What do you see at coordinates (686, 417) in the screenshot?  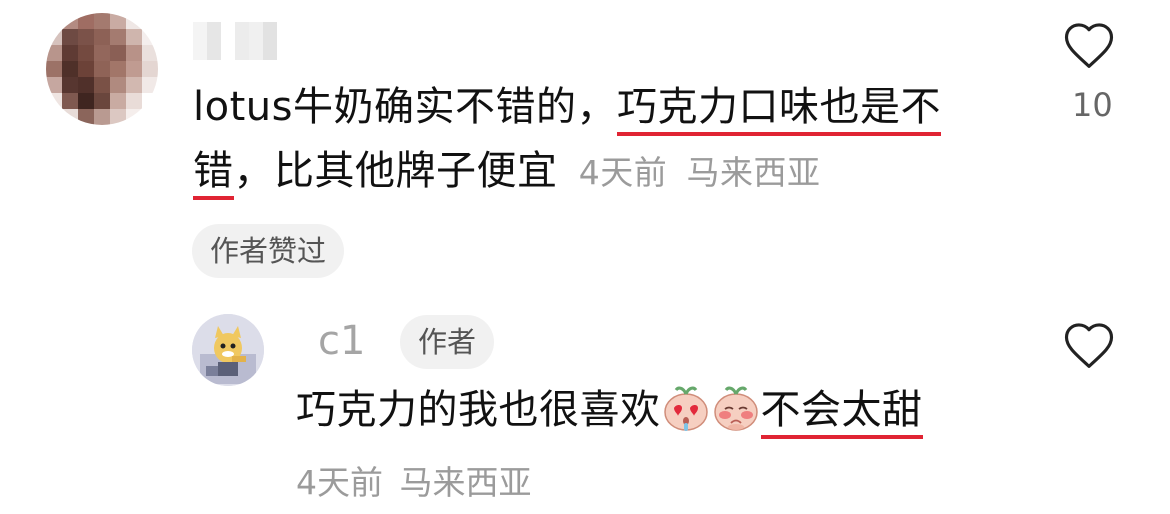 I see `smitten-peach-emoji` at bounding box center [686, 417].